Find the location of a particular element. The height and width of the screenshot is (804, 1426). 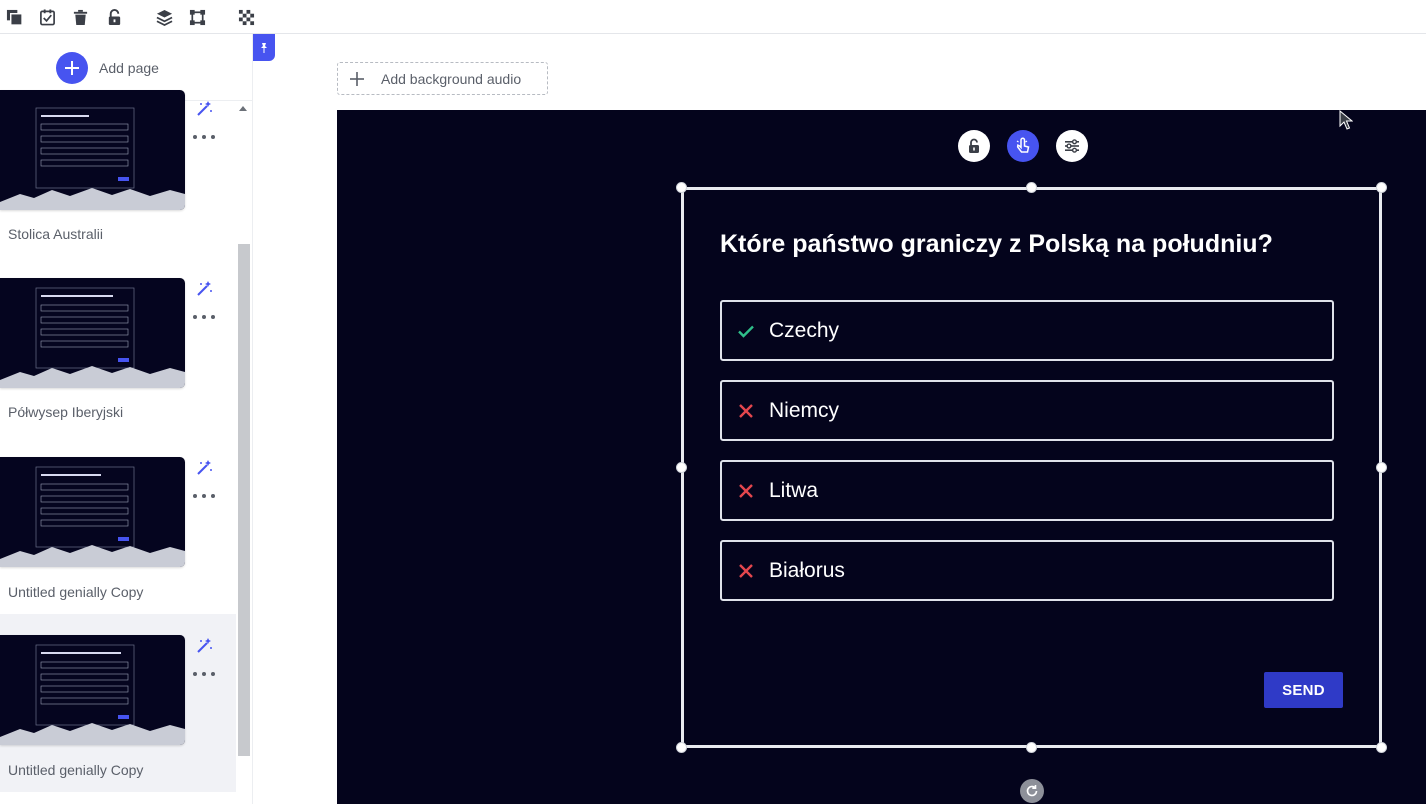

quiz-option: Białorus is located at coordinates (1027, 570).